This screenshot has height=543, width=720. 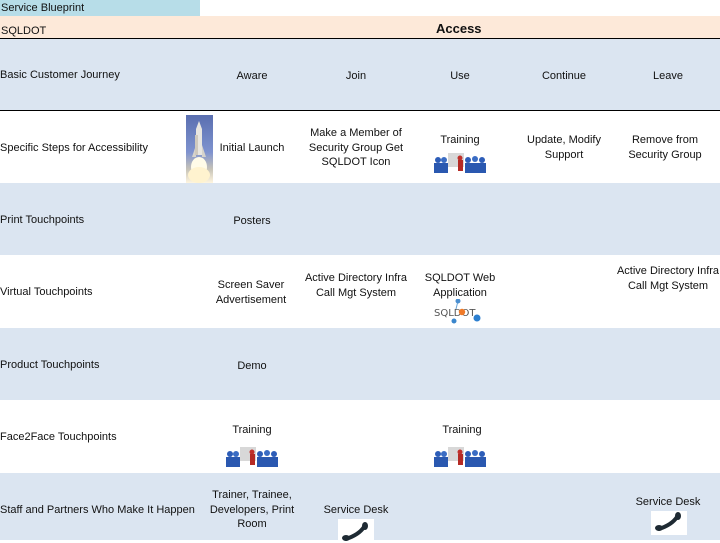 I want to click on virtual-join: Active Directory Infra Call Mgt System, so click(x=356, y=285).